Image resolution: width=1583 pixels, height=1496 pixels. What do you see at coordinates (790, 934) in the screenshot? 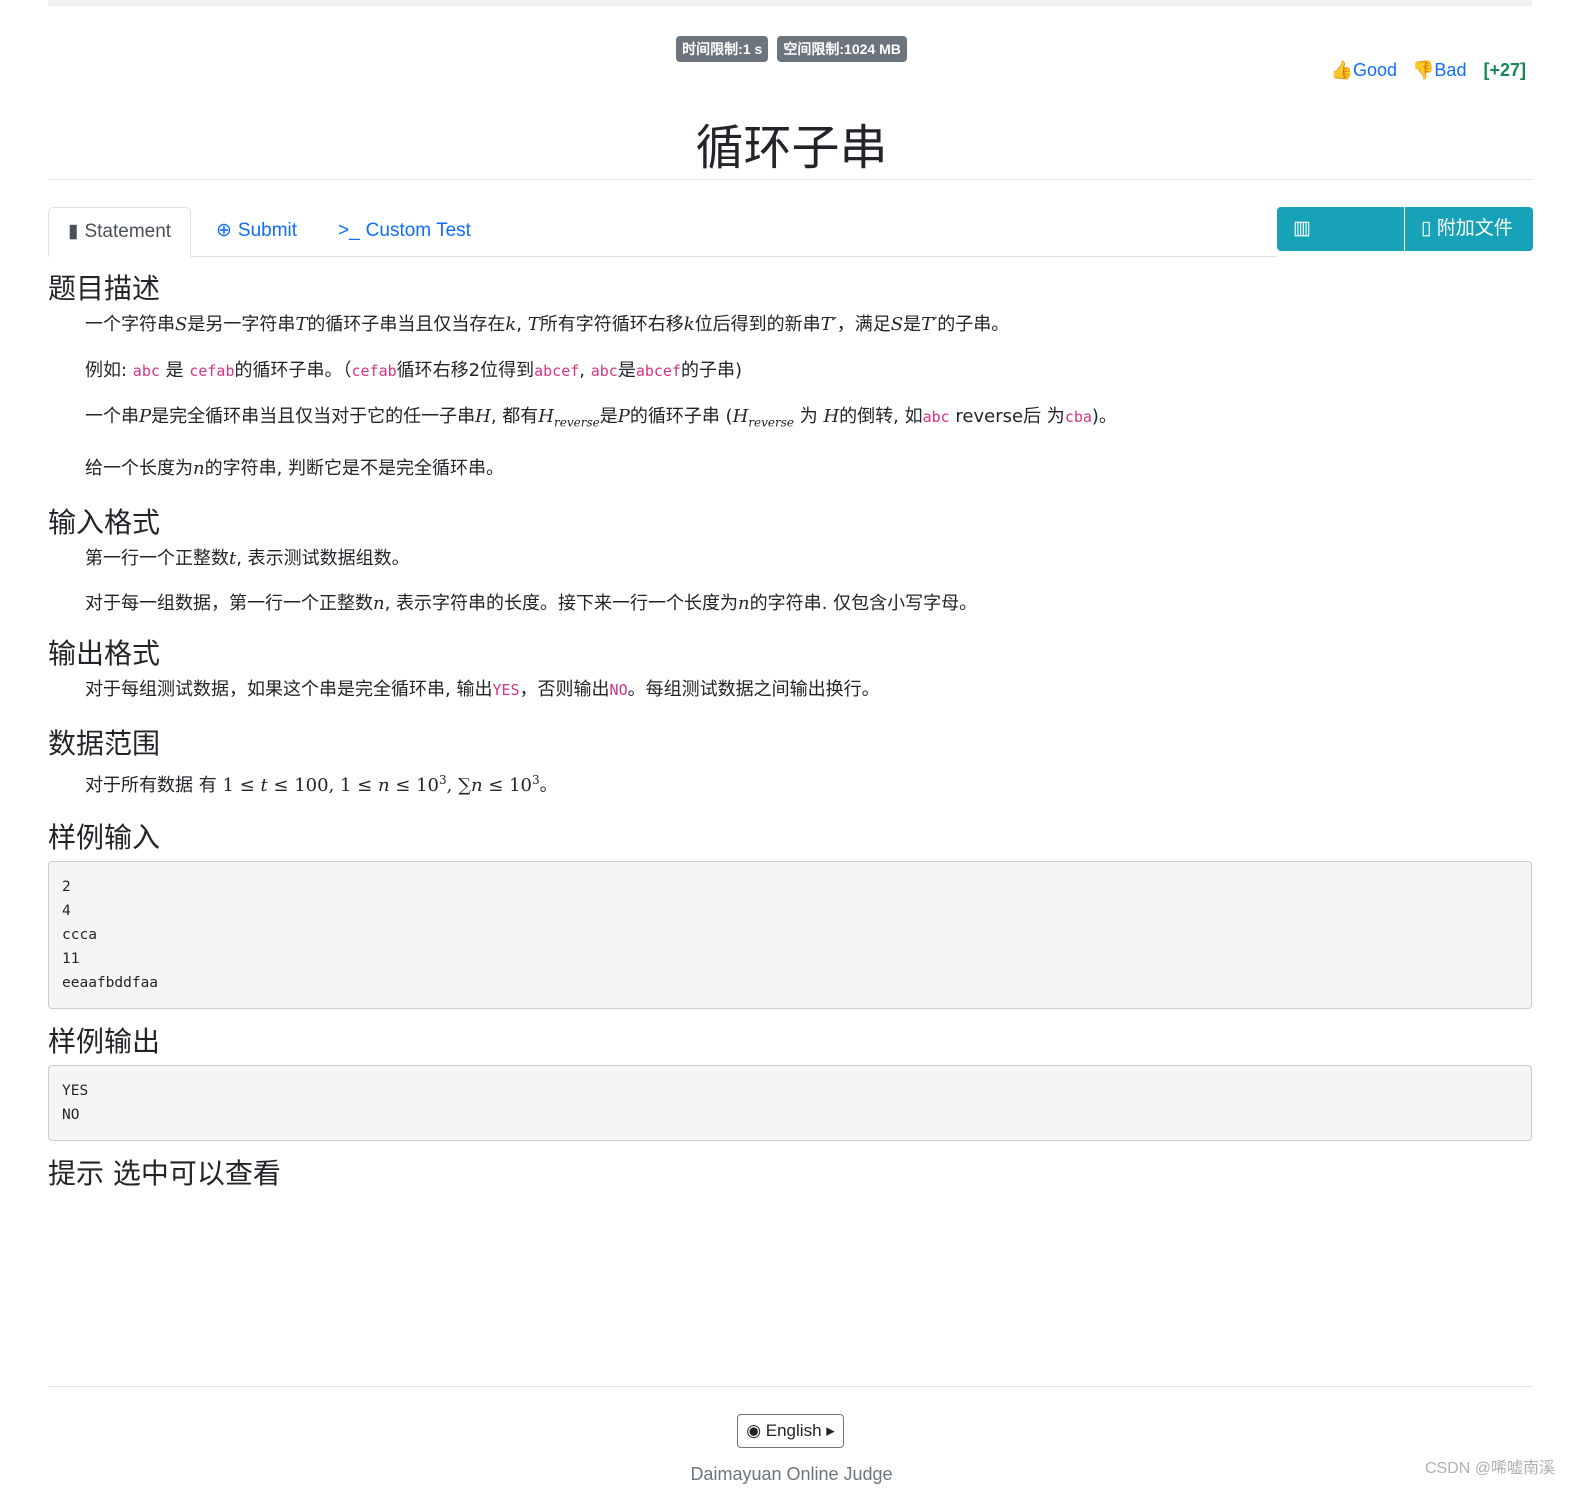
I see `sample-input-block: 2 4 ccca 11 eeaafbddfaa` at bounding box center [790, 934].